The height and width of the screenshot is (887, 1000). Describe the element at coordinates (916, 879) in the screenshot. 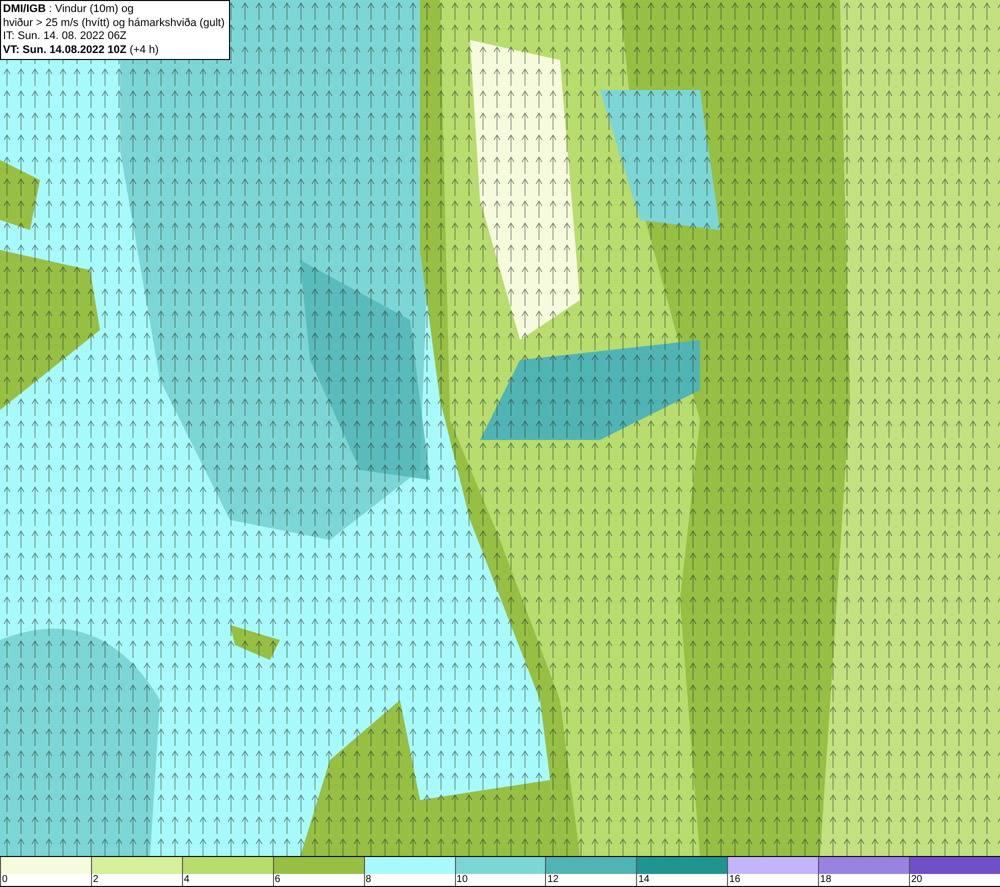

I see `legend-tick: 20` at that location.